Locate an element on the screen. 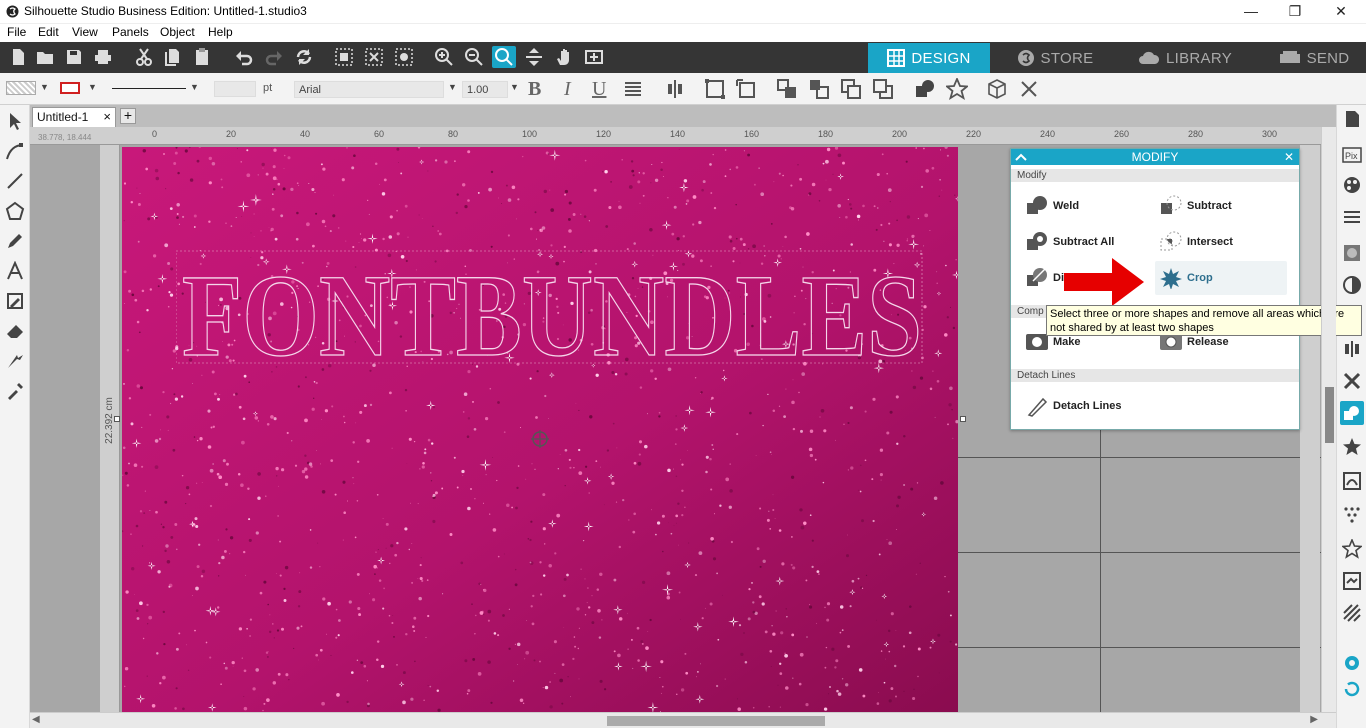 The width and height of the screenshot is (1366, 728). align-center-icon is located at coordinates (675, 89).